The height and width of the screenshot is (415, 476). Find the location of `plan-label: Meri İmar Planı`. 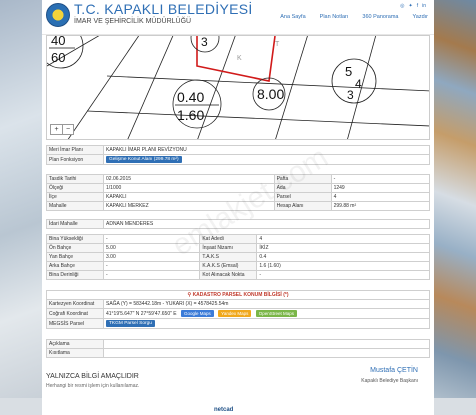

plan-label: Meri İmar Planı is located at coordinates (75, 150).